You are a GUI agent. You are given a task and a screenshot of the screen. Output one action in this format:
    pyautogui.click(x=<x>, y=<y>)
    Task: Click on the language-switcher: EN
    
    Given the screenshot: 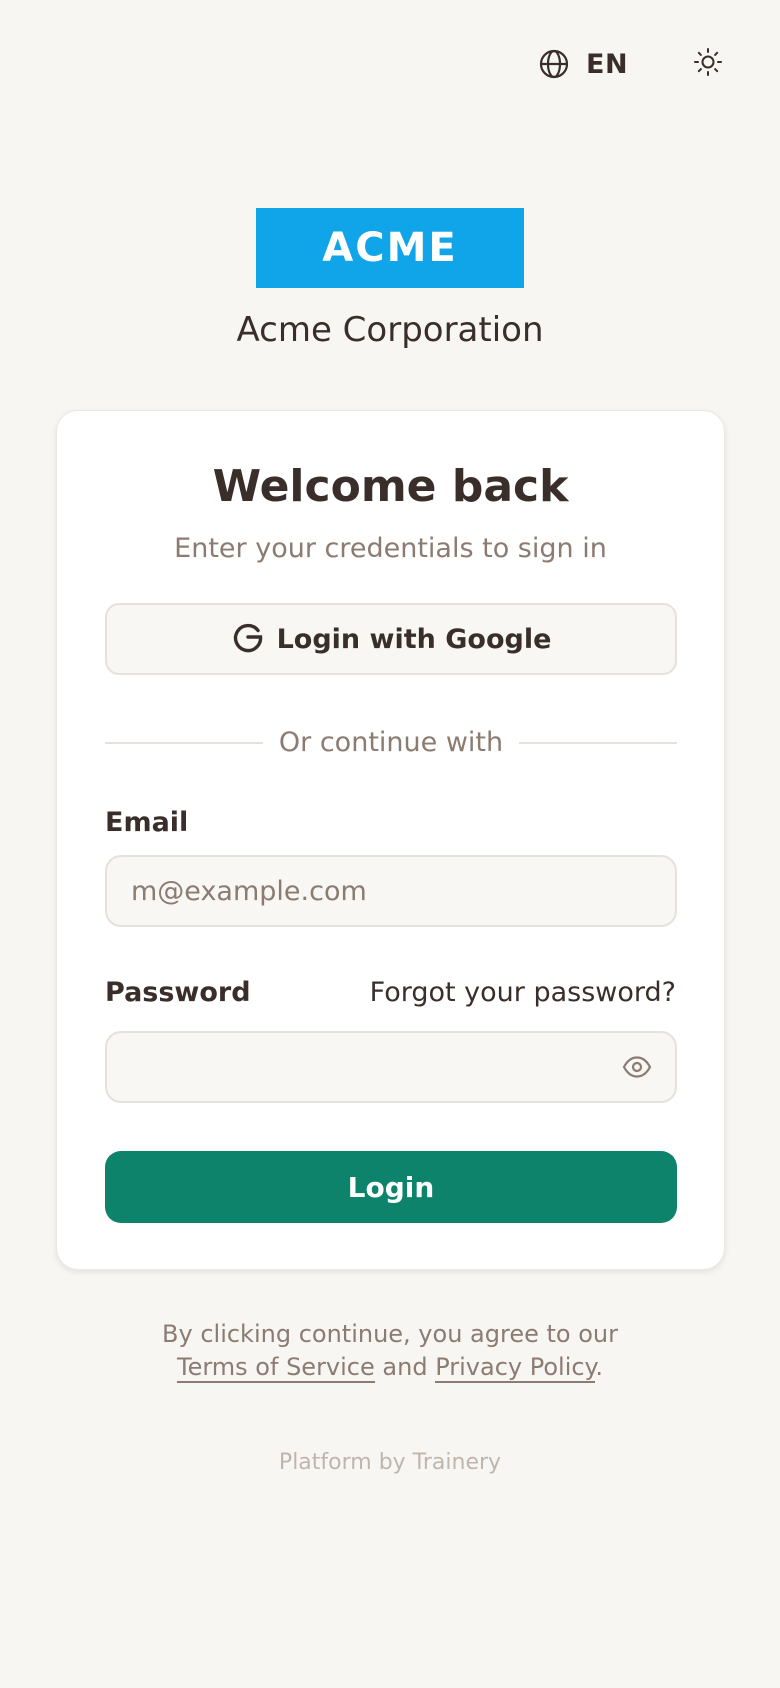 What is the action you would take?
    pyautogui.click(x=583, y=64)
    